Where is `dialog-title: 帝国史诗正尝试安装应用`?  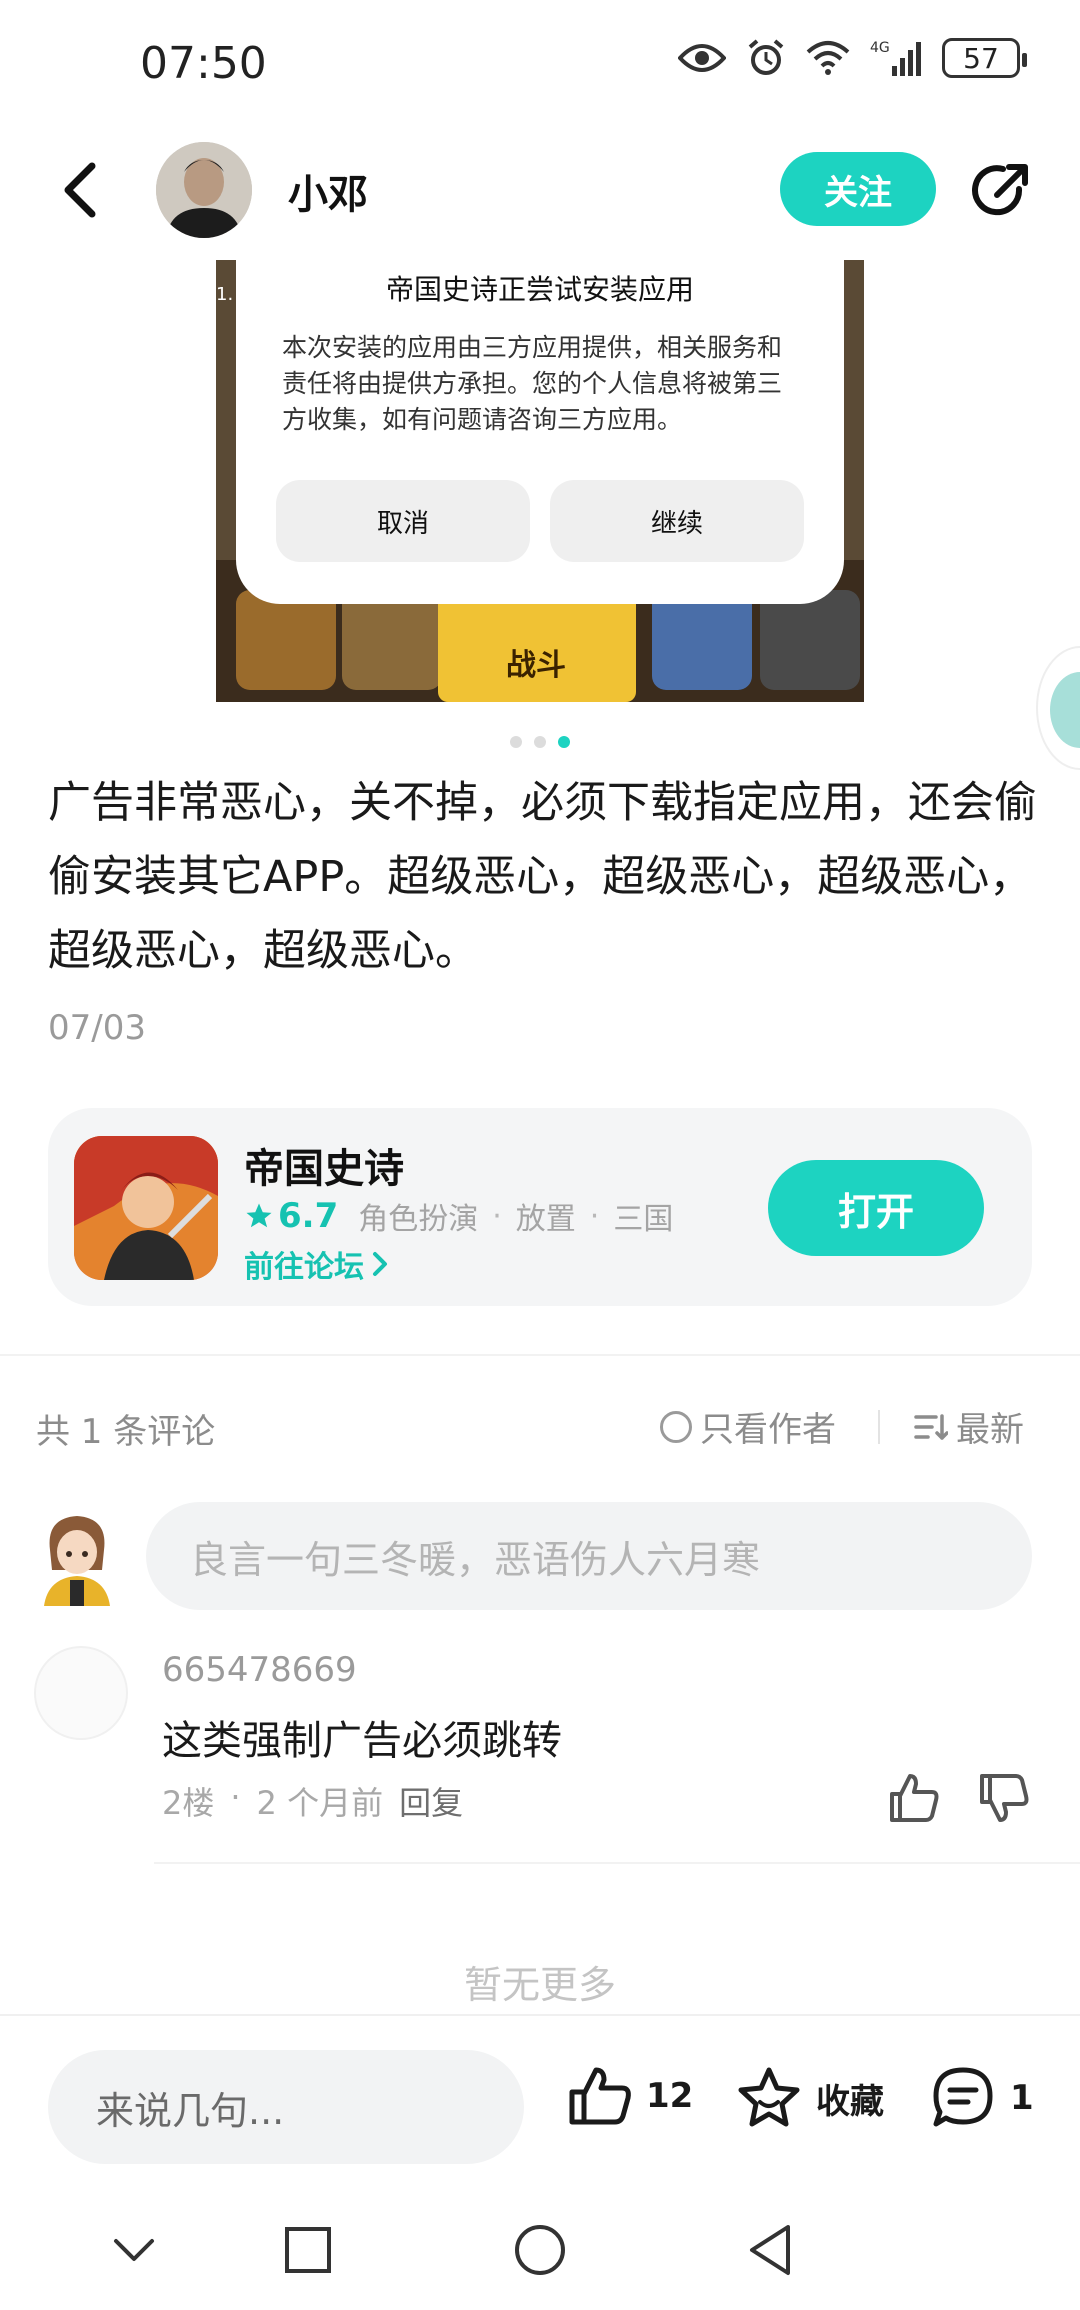 dialog-title: 帝国史诗正尝试安装应用 is located at coordinates (539, 289).